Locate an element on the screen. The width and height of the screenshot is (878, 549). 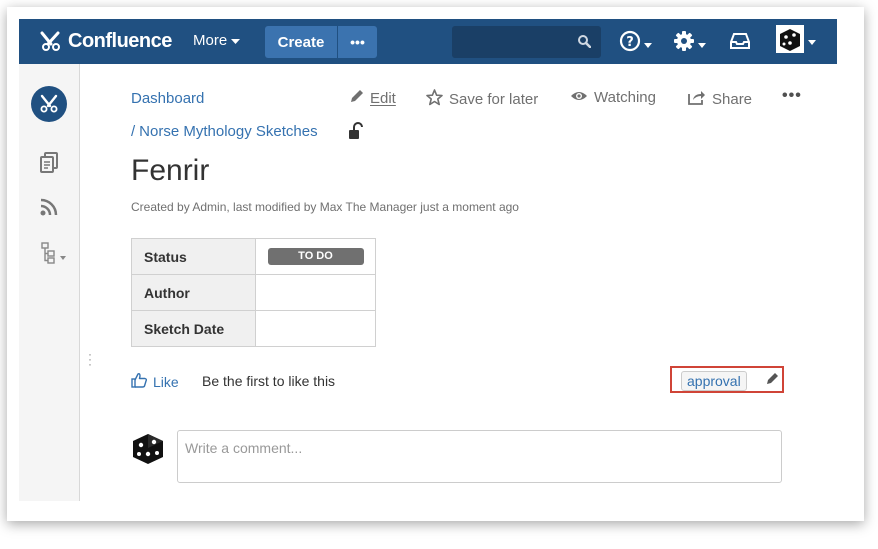
edit-button: Edit is located at coordinates (372, 98).